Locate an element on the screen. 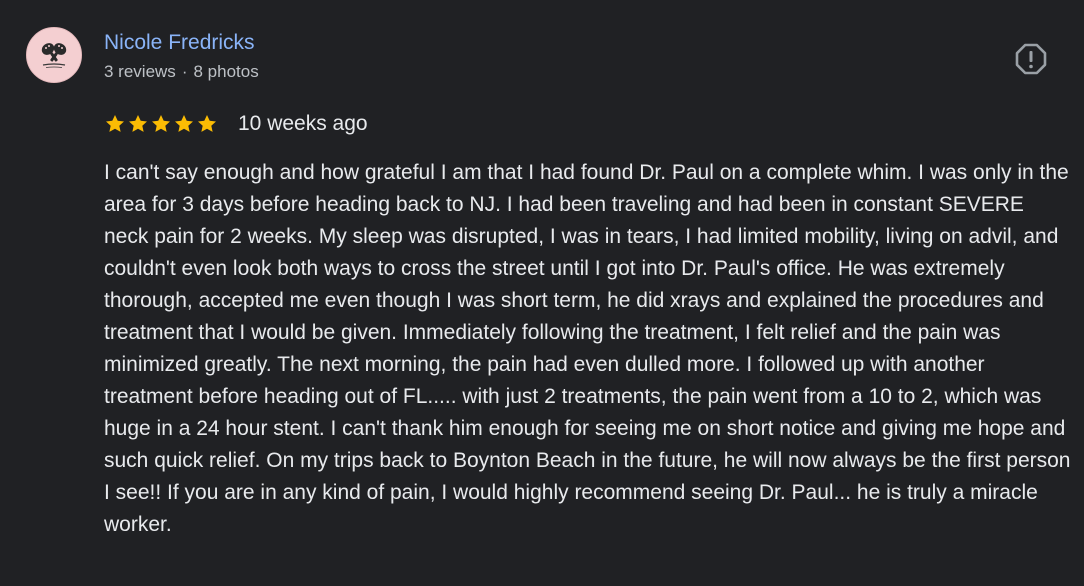 This screenshot has height=586, width=1084. author-avatar is located at coordinates (54, 55).